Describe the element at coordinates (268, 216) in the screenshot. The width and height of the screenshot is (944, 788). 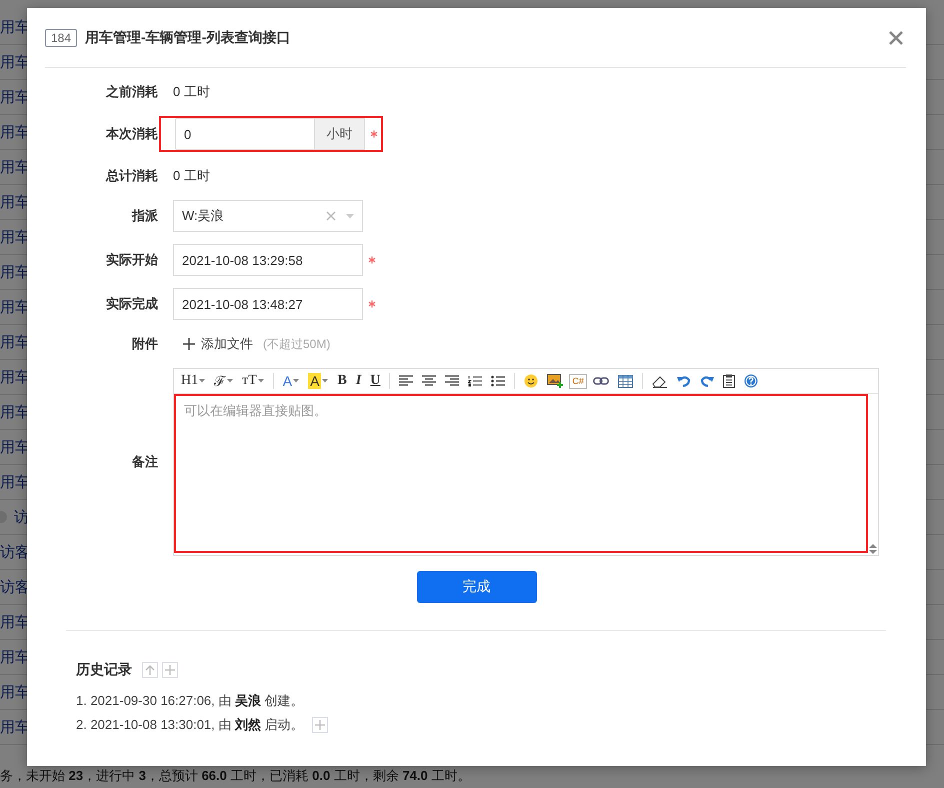
I see `assignee-select: W:吴浪` at that location.